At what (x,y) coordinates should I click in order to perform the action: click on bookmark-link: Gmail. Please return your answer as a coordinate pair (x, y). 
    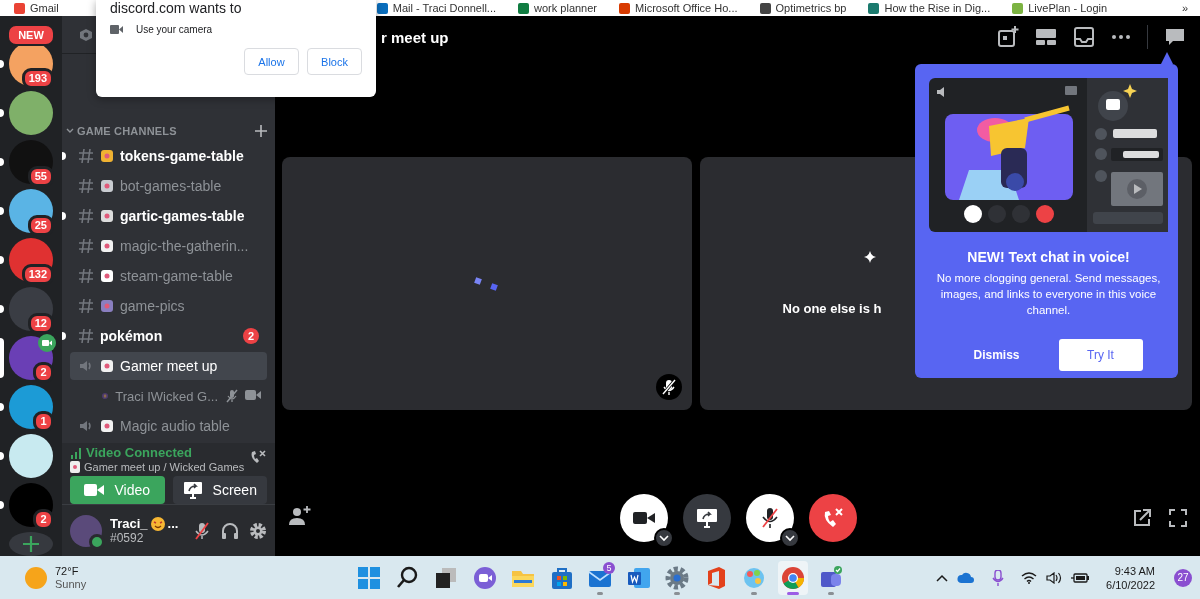
    Looking at the image, I should click on (44, 8).